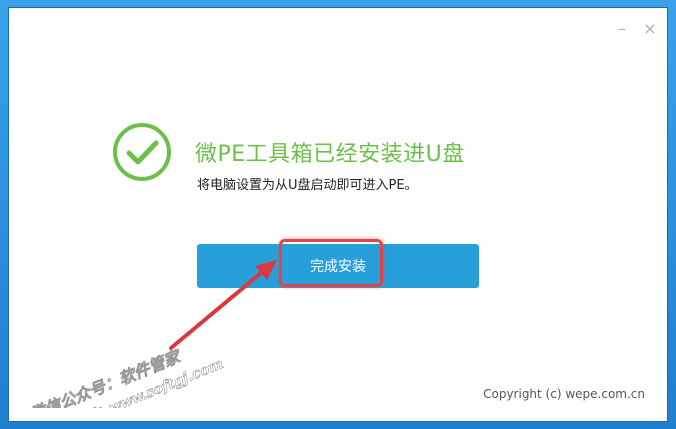 This screenshot has height=429, width=676. Describe the element at coordinates (142, 152) in the screenshot. I see `check-circle-icon` at that location.